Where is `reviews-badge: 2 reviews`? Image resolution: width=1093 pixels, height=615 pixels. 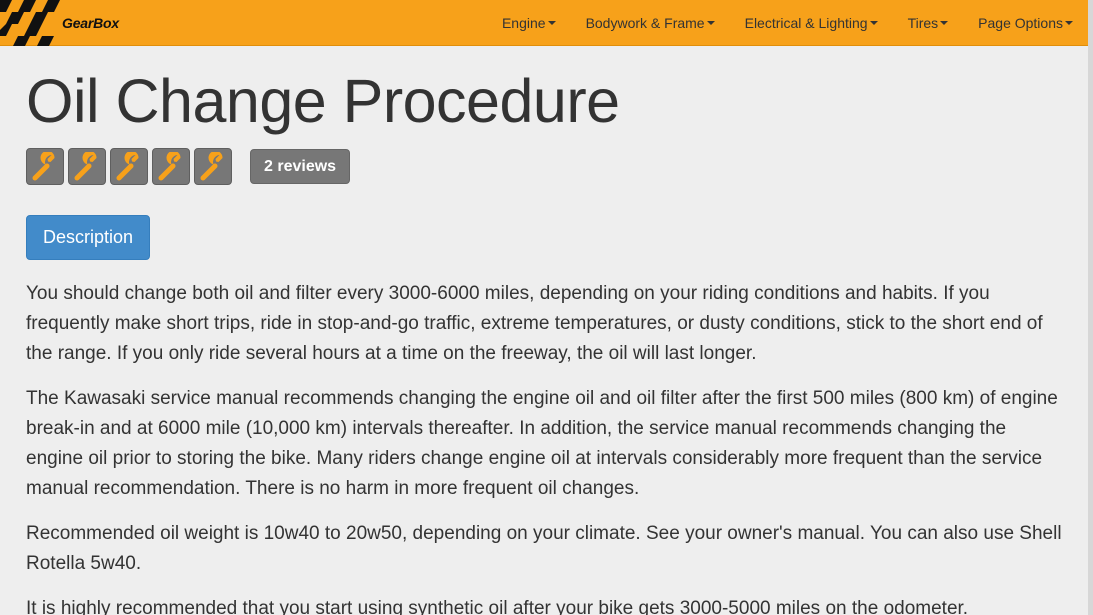
reviews-badge: 2 reviews is located at coordinates (300, 166).